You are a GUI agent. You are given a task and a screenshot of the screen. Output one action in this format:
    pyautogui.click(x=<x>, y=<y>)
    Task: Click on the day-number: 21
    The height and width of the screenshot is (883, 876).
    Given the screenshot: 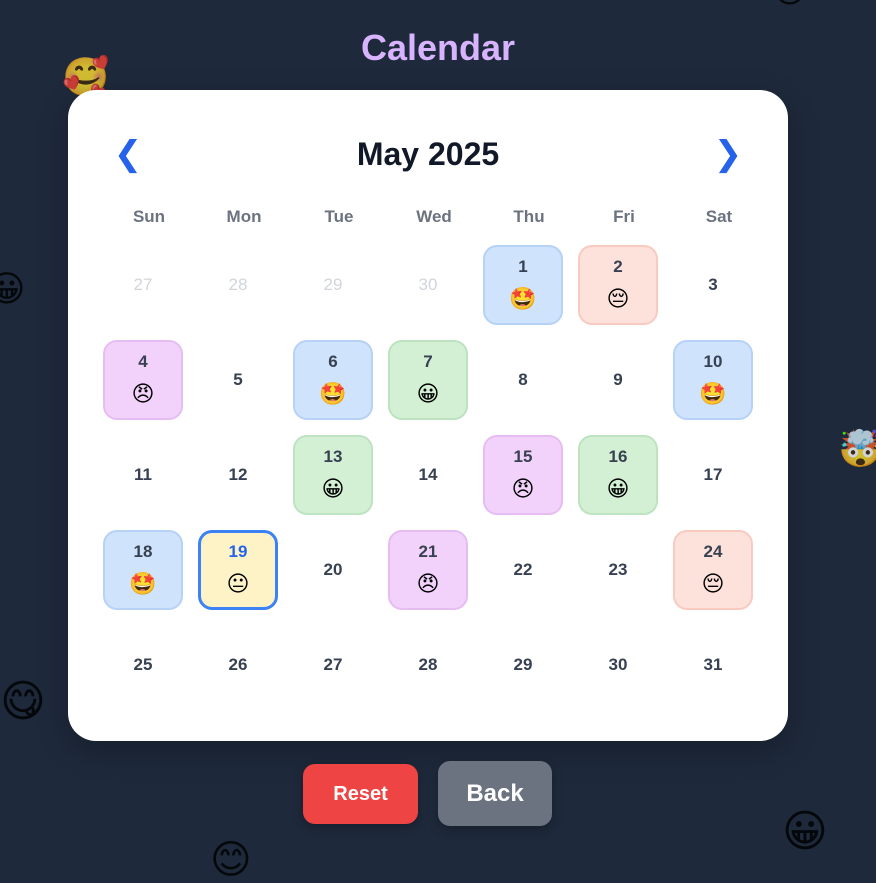 What is the action you would take?
    pyautogui.click(x=428, y=551)
    